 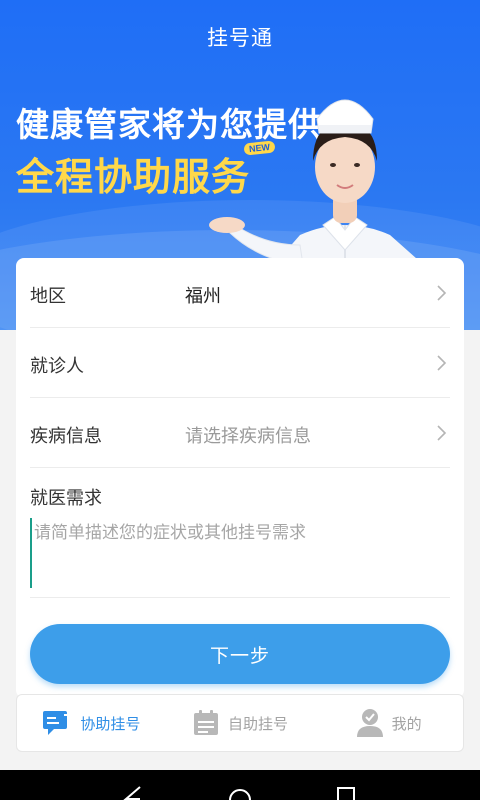 I want to click on back-icon, so click(x=133, y=793).